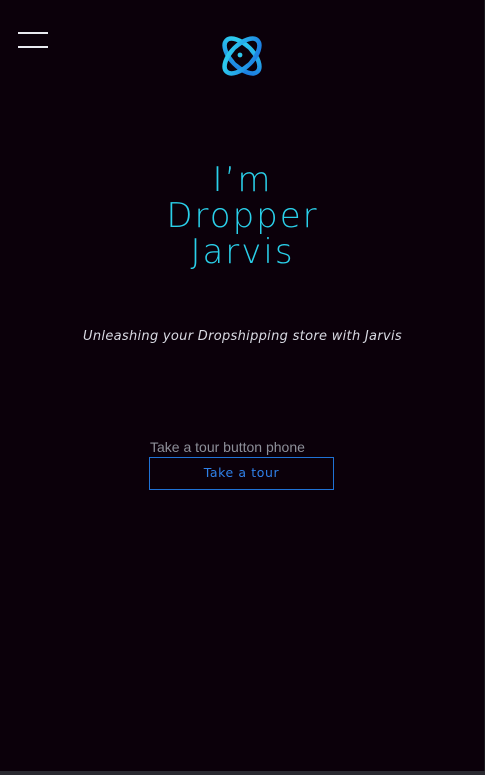  What do you see at coordinates (242, 180) in the screenshot?
I see `hero-title-line-1: I’m` at bounding box center [242, 180].